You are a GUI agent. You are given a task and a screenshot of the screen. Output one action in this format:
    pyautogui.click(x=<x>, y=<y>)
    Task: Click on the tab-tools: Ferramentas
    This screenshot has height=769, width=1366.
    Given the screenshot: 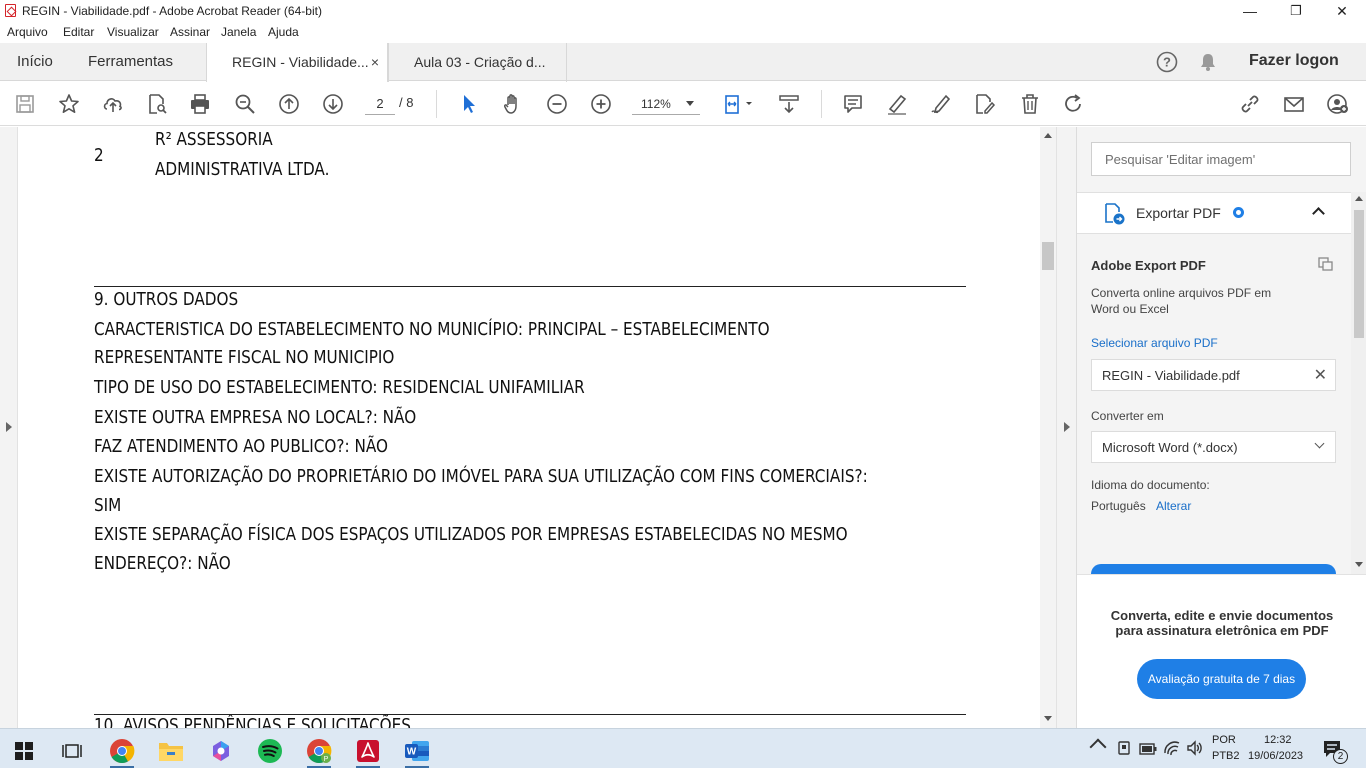 What is the action you would take?
    pyautogui.click(x=130, y=62)
    